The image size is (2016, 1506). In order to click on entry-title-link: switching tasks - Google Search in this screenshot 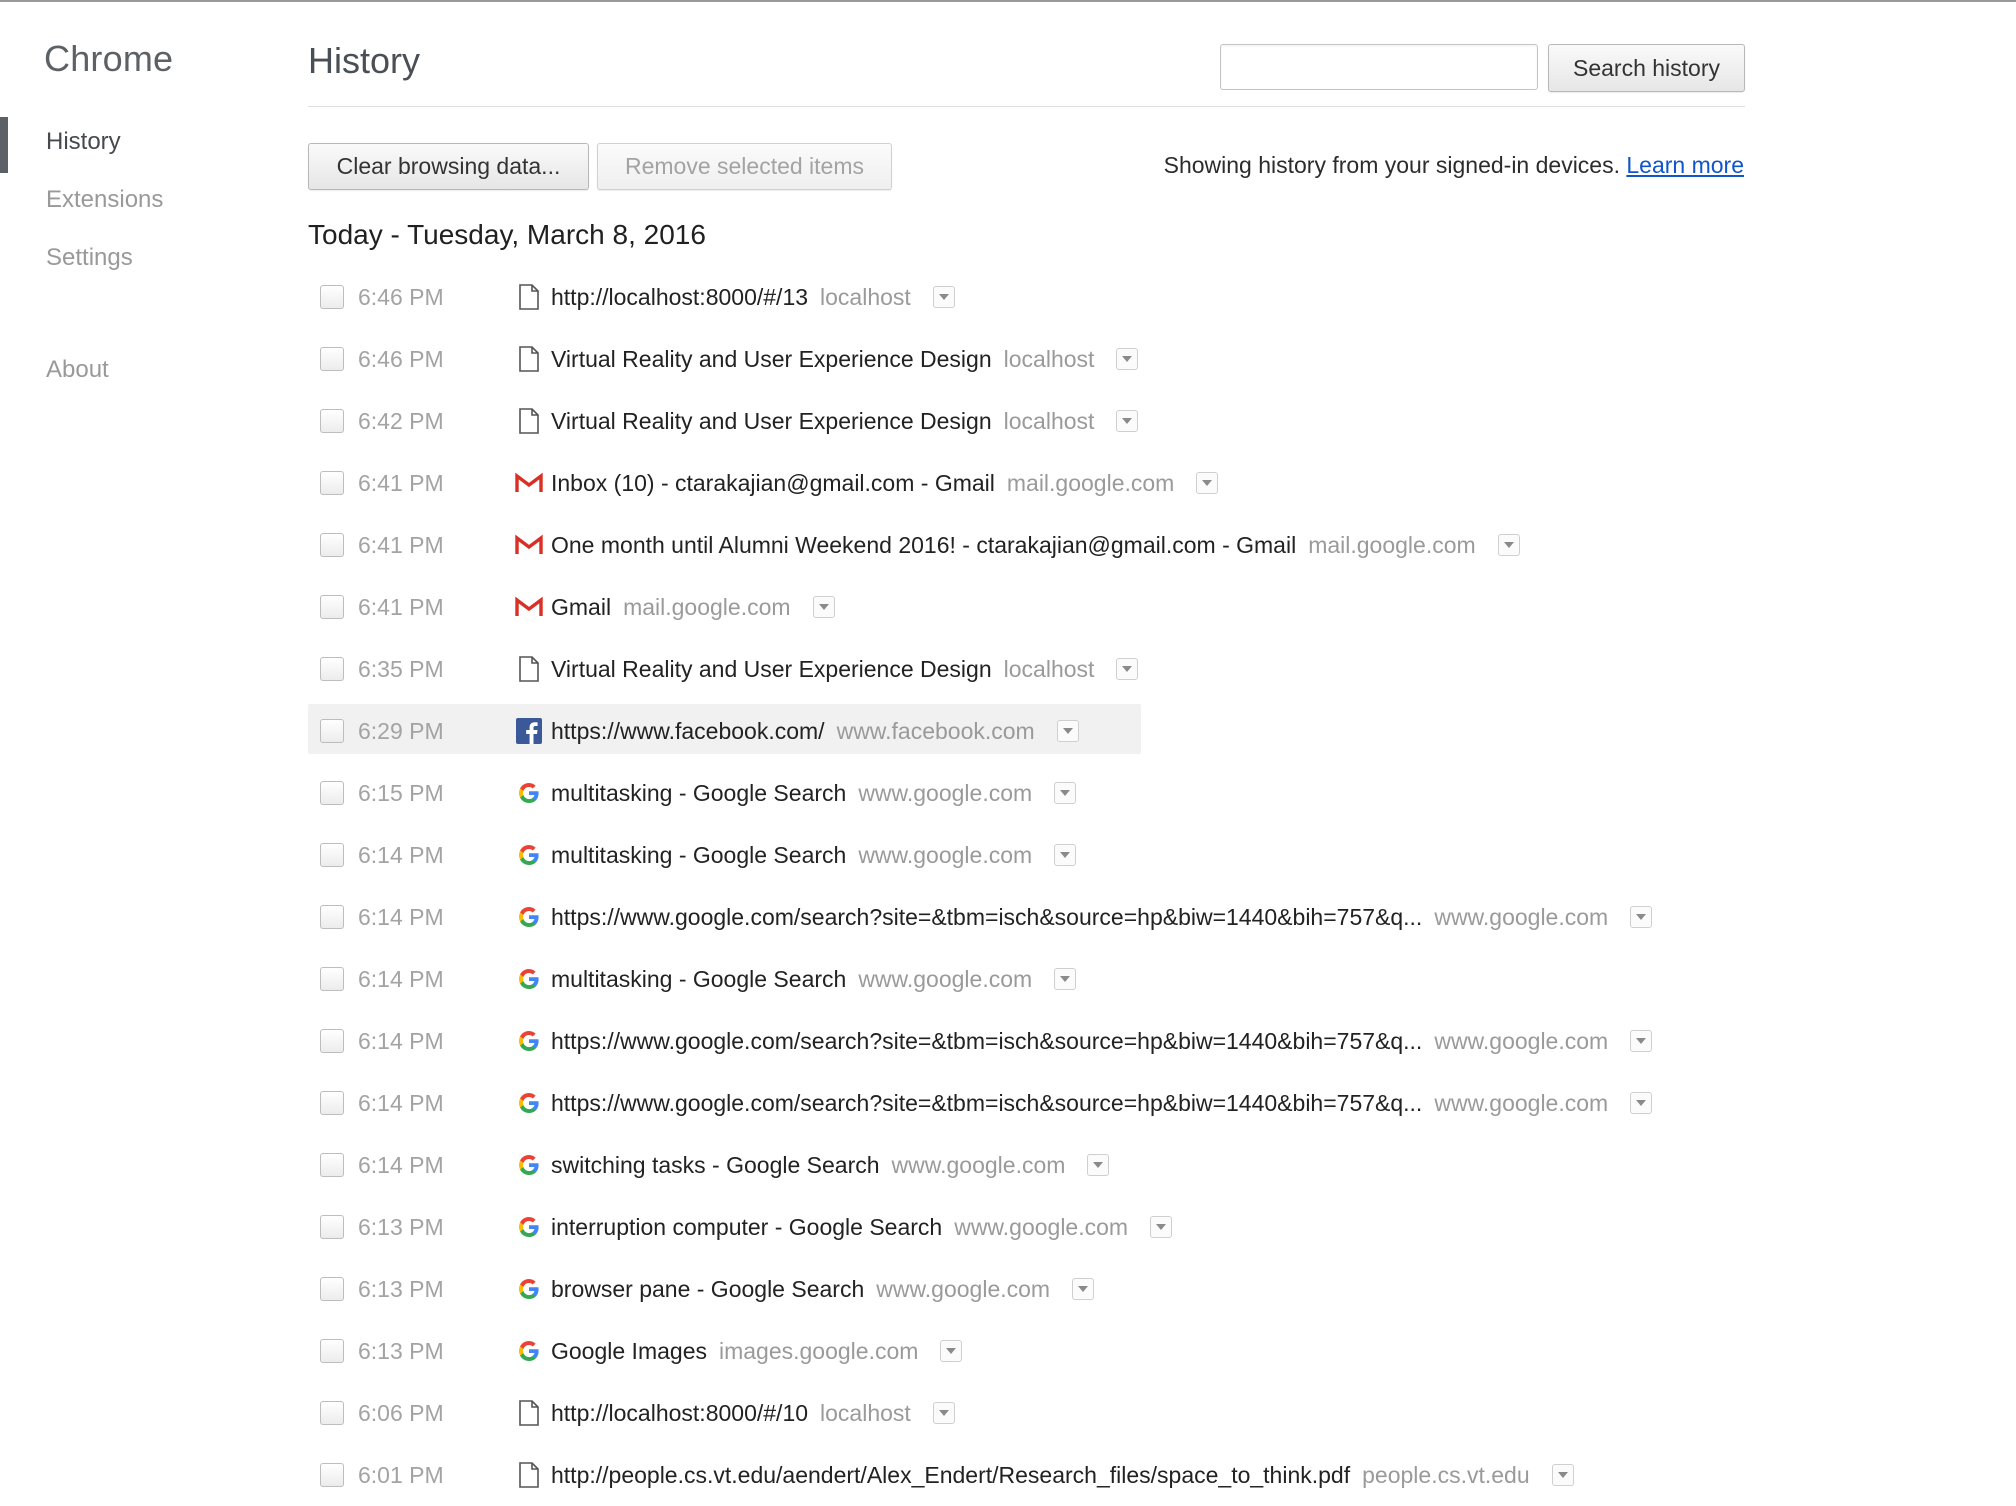, I will do `click(715, 1165)`.